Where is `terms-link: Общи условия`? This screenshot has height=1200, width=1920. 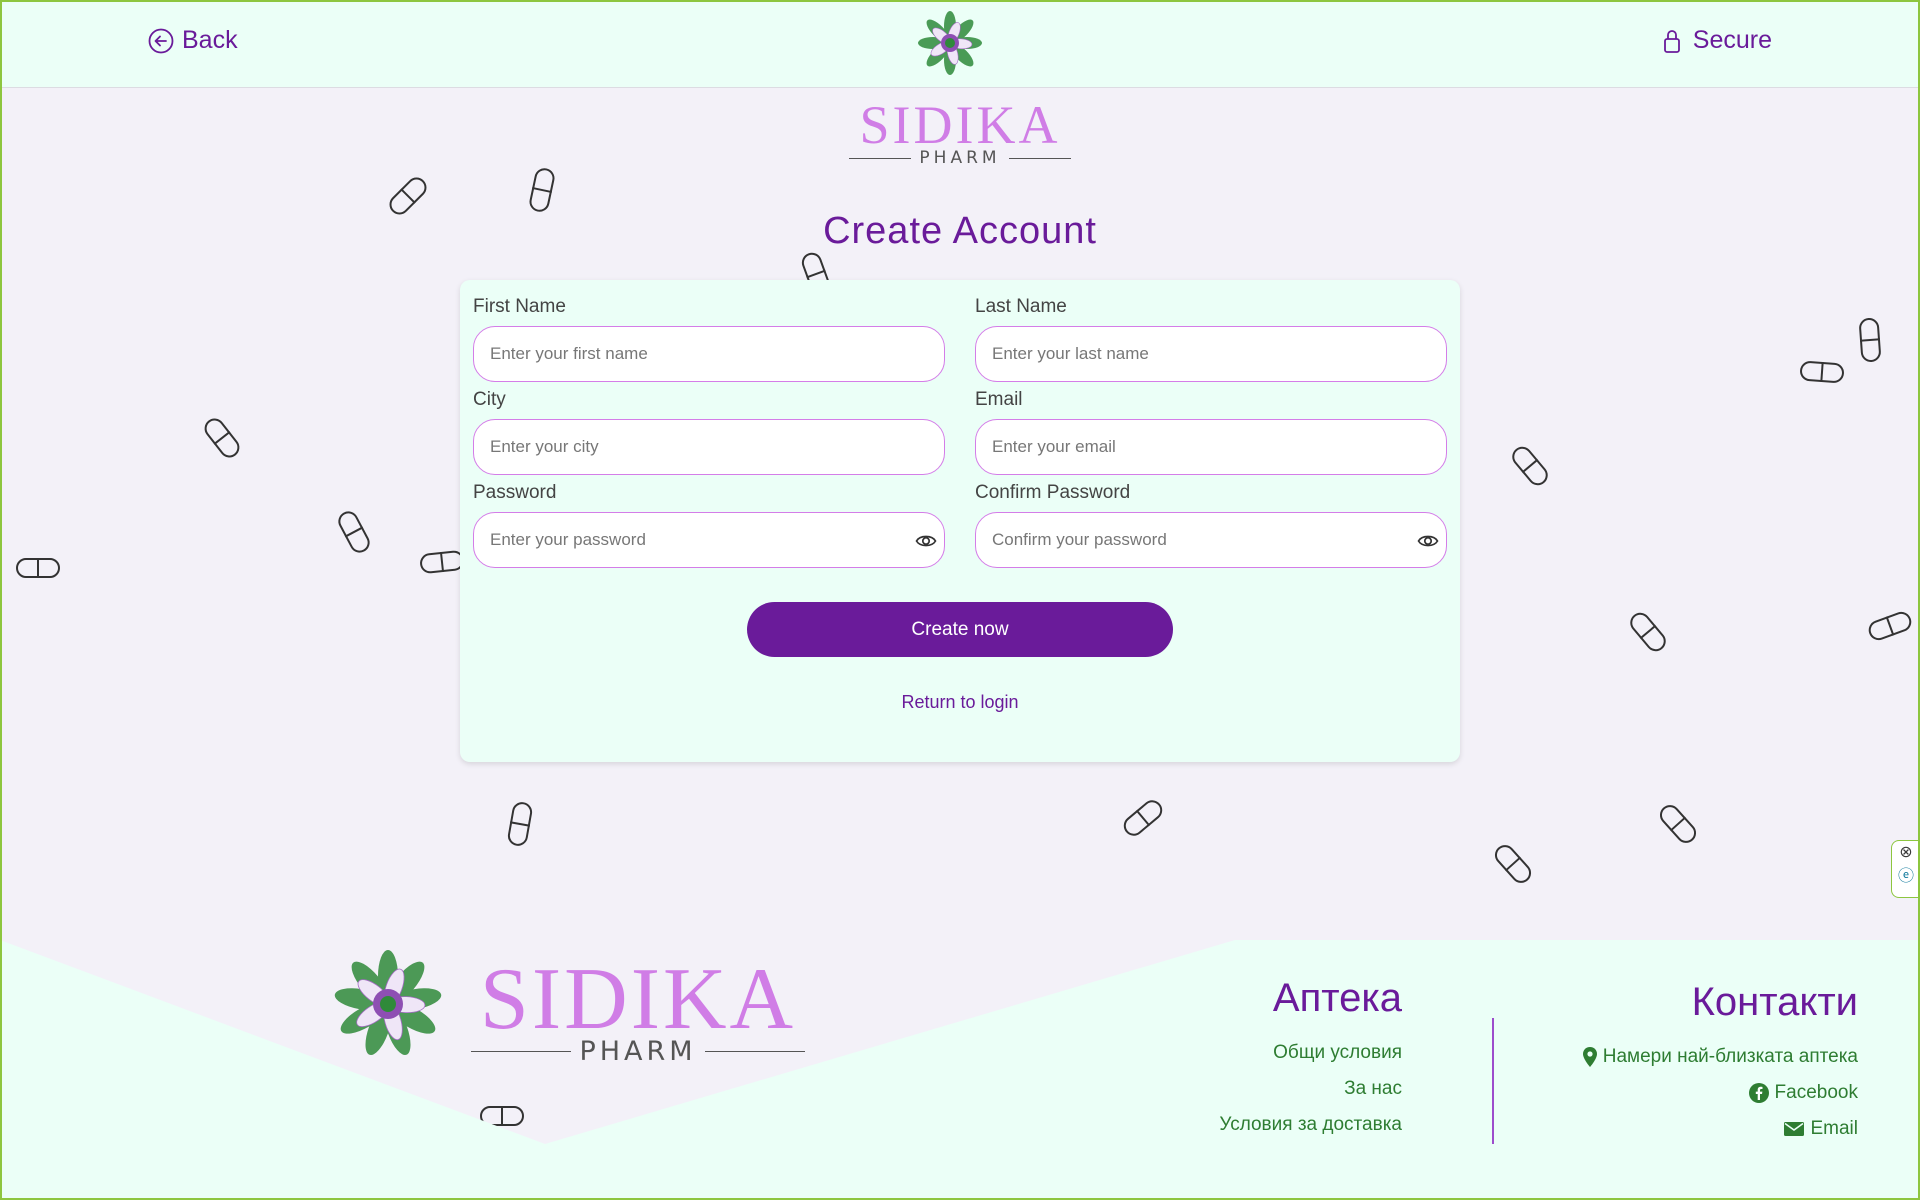
terms-link: Общи условия is located at coordinates (1310, 1053).